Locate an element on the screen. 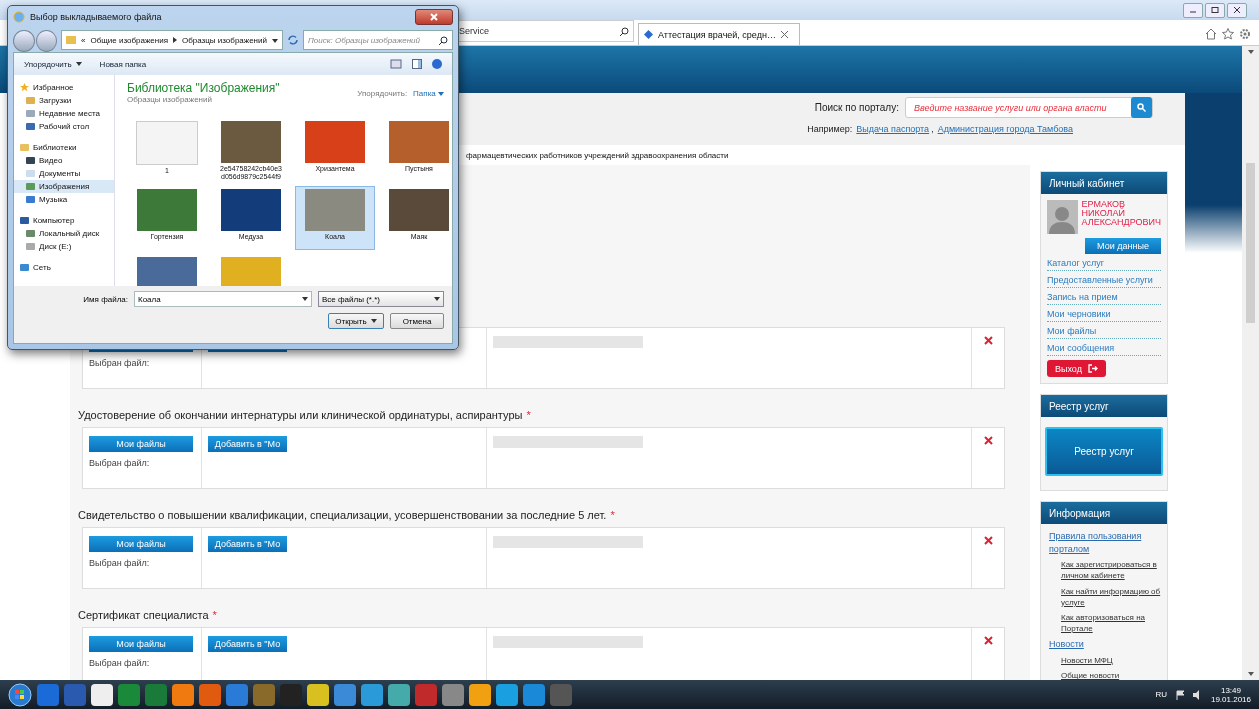 The width and height of the screenshot is (1259, 709). cabinet-link: Мои сообщения is located at coordinates (1104, 349).